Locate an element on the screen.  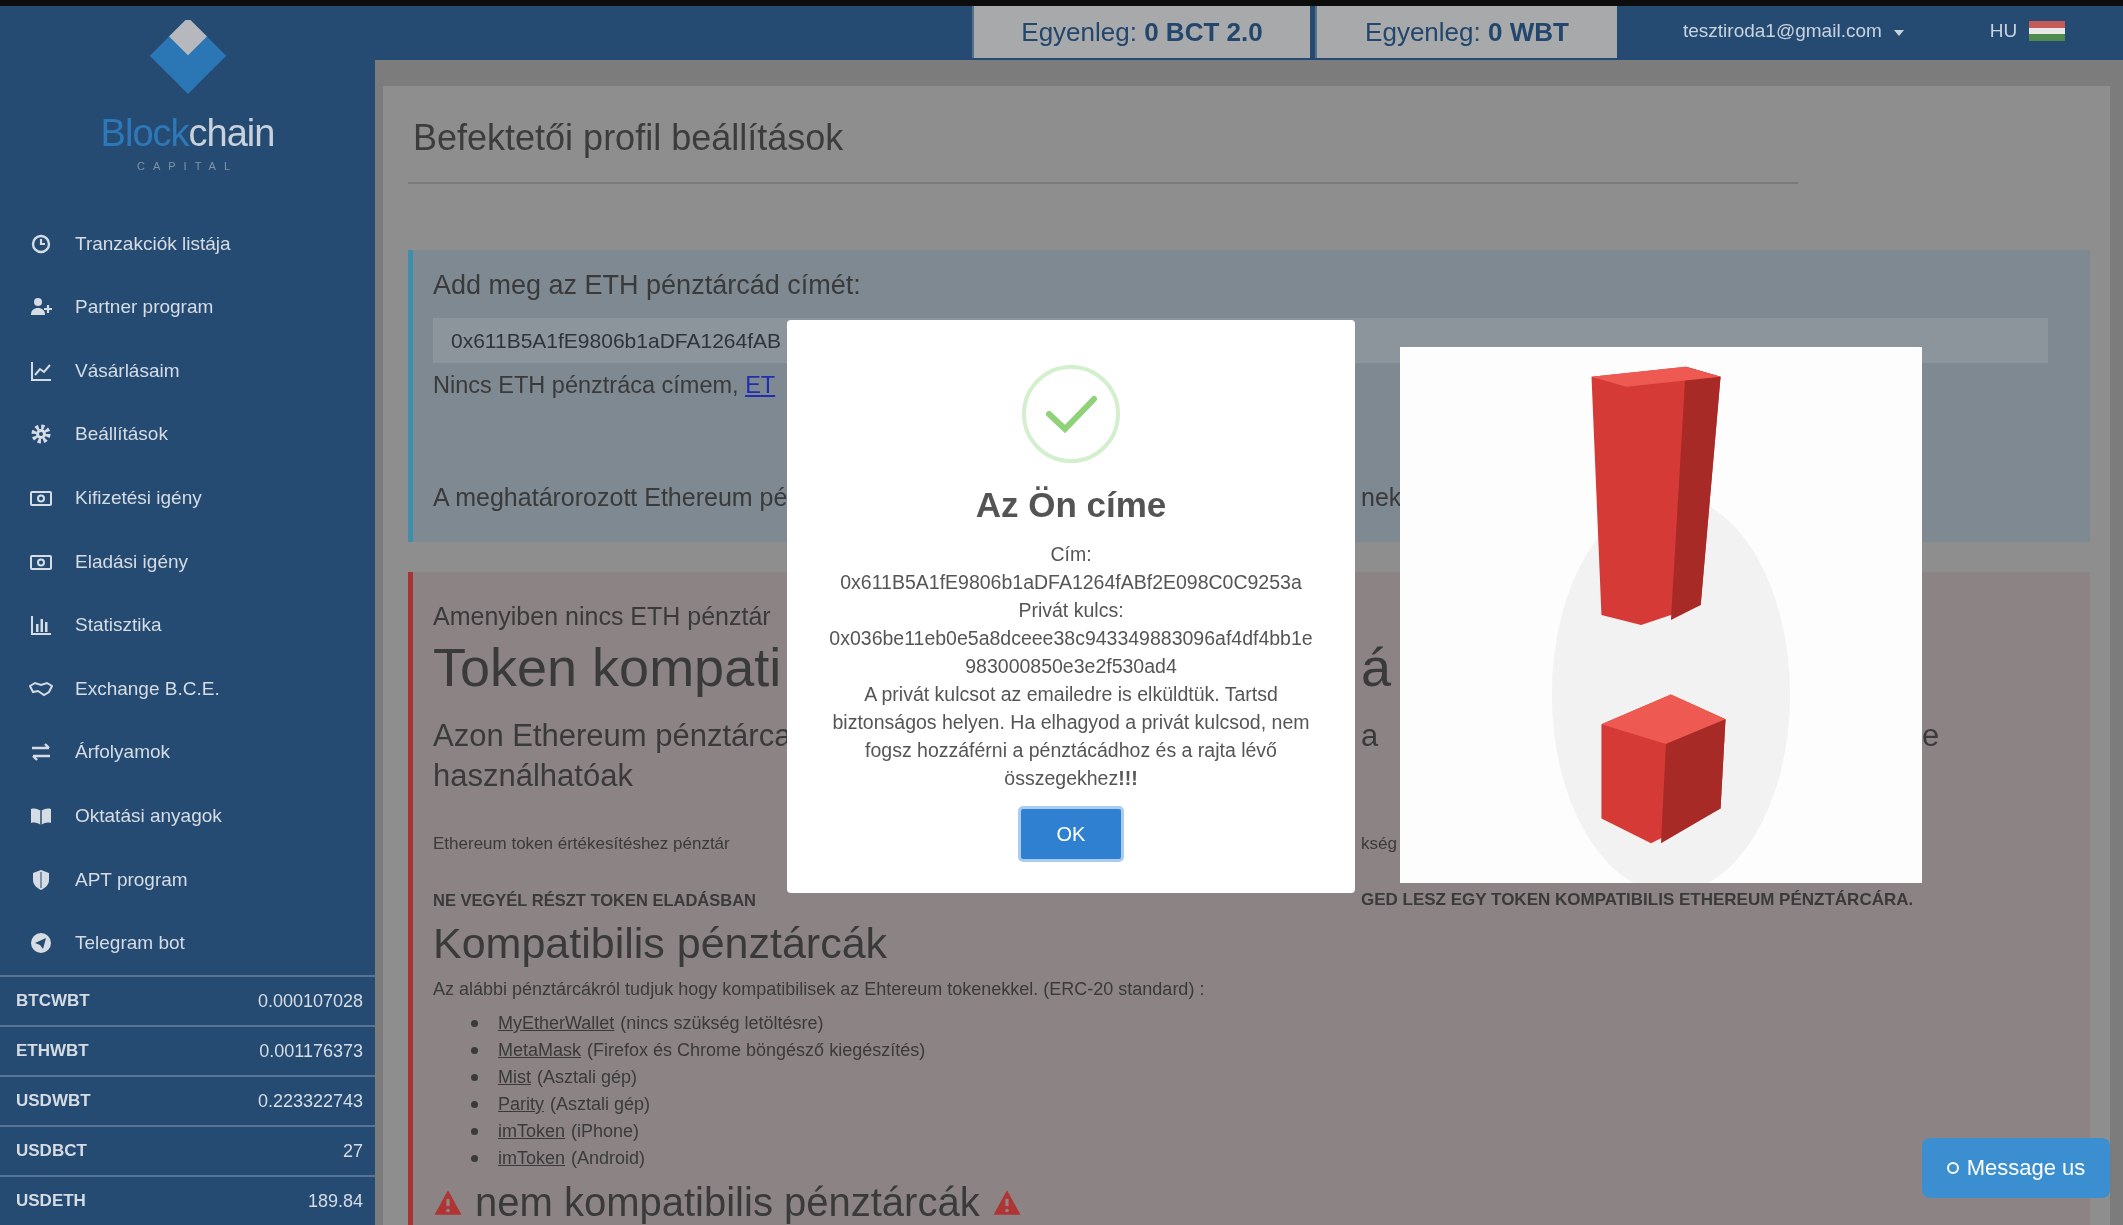
note-text: A meghatárorozott Ethereum pé is located at coordinates (610, 497).